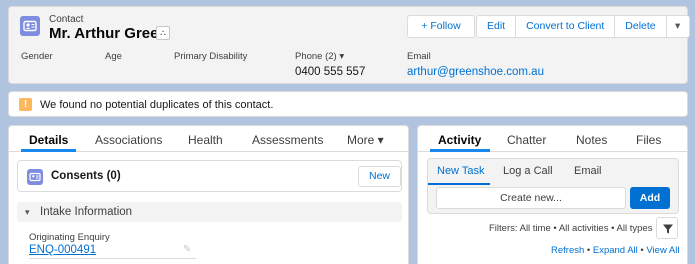  I want to click on tab-chatter: Chatter, so click(526, 140).